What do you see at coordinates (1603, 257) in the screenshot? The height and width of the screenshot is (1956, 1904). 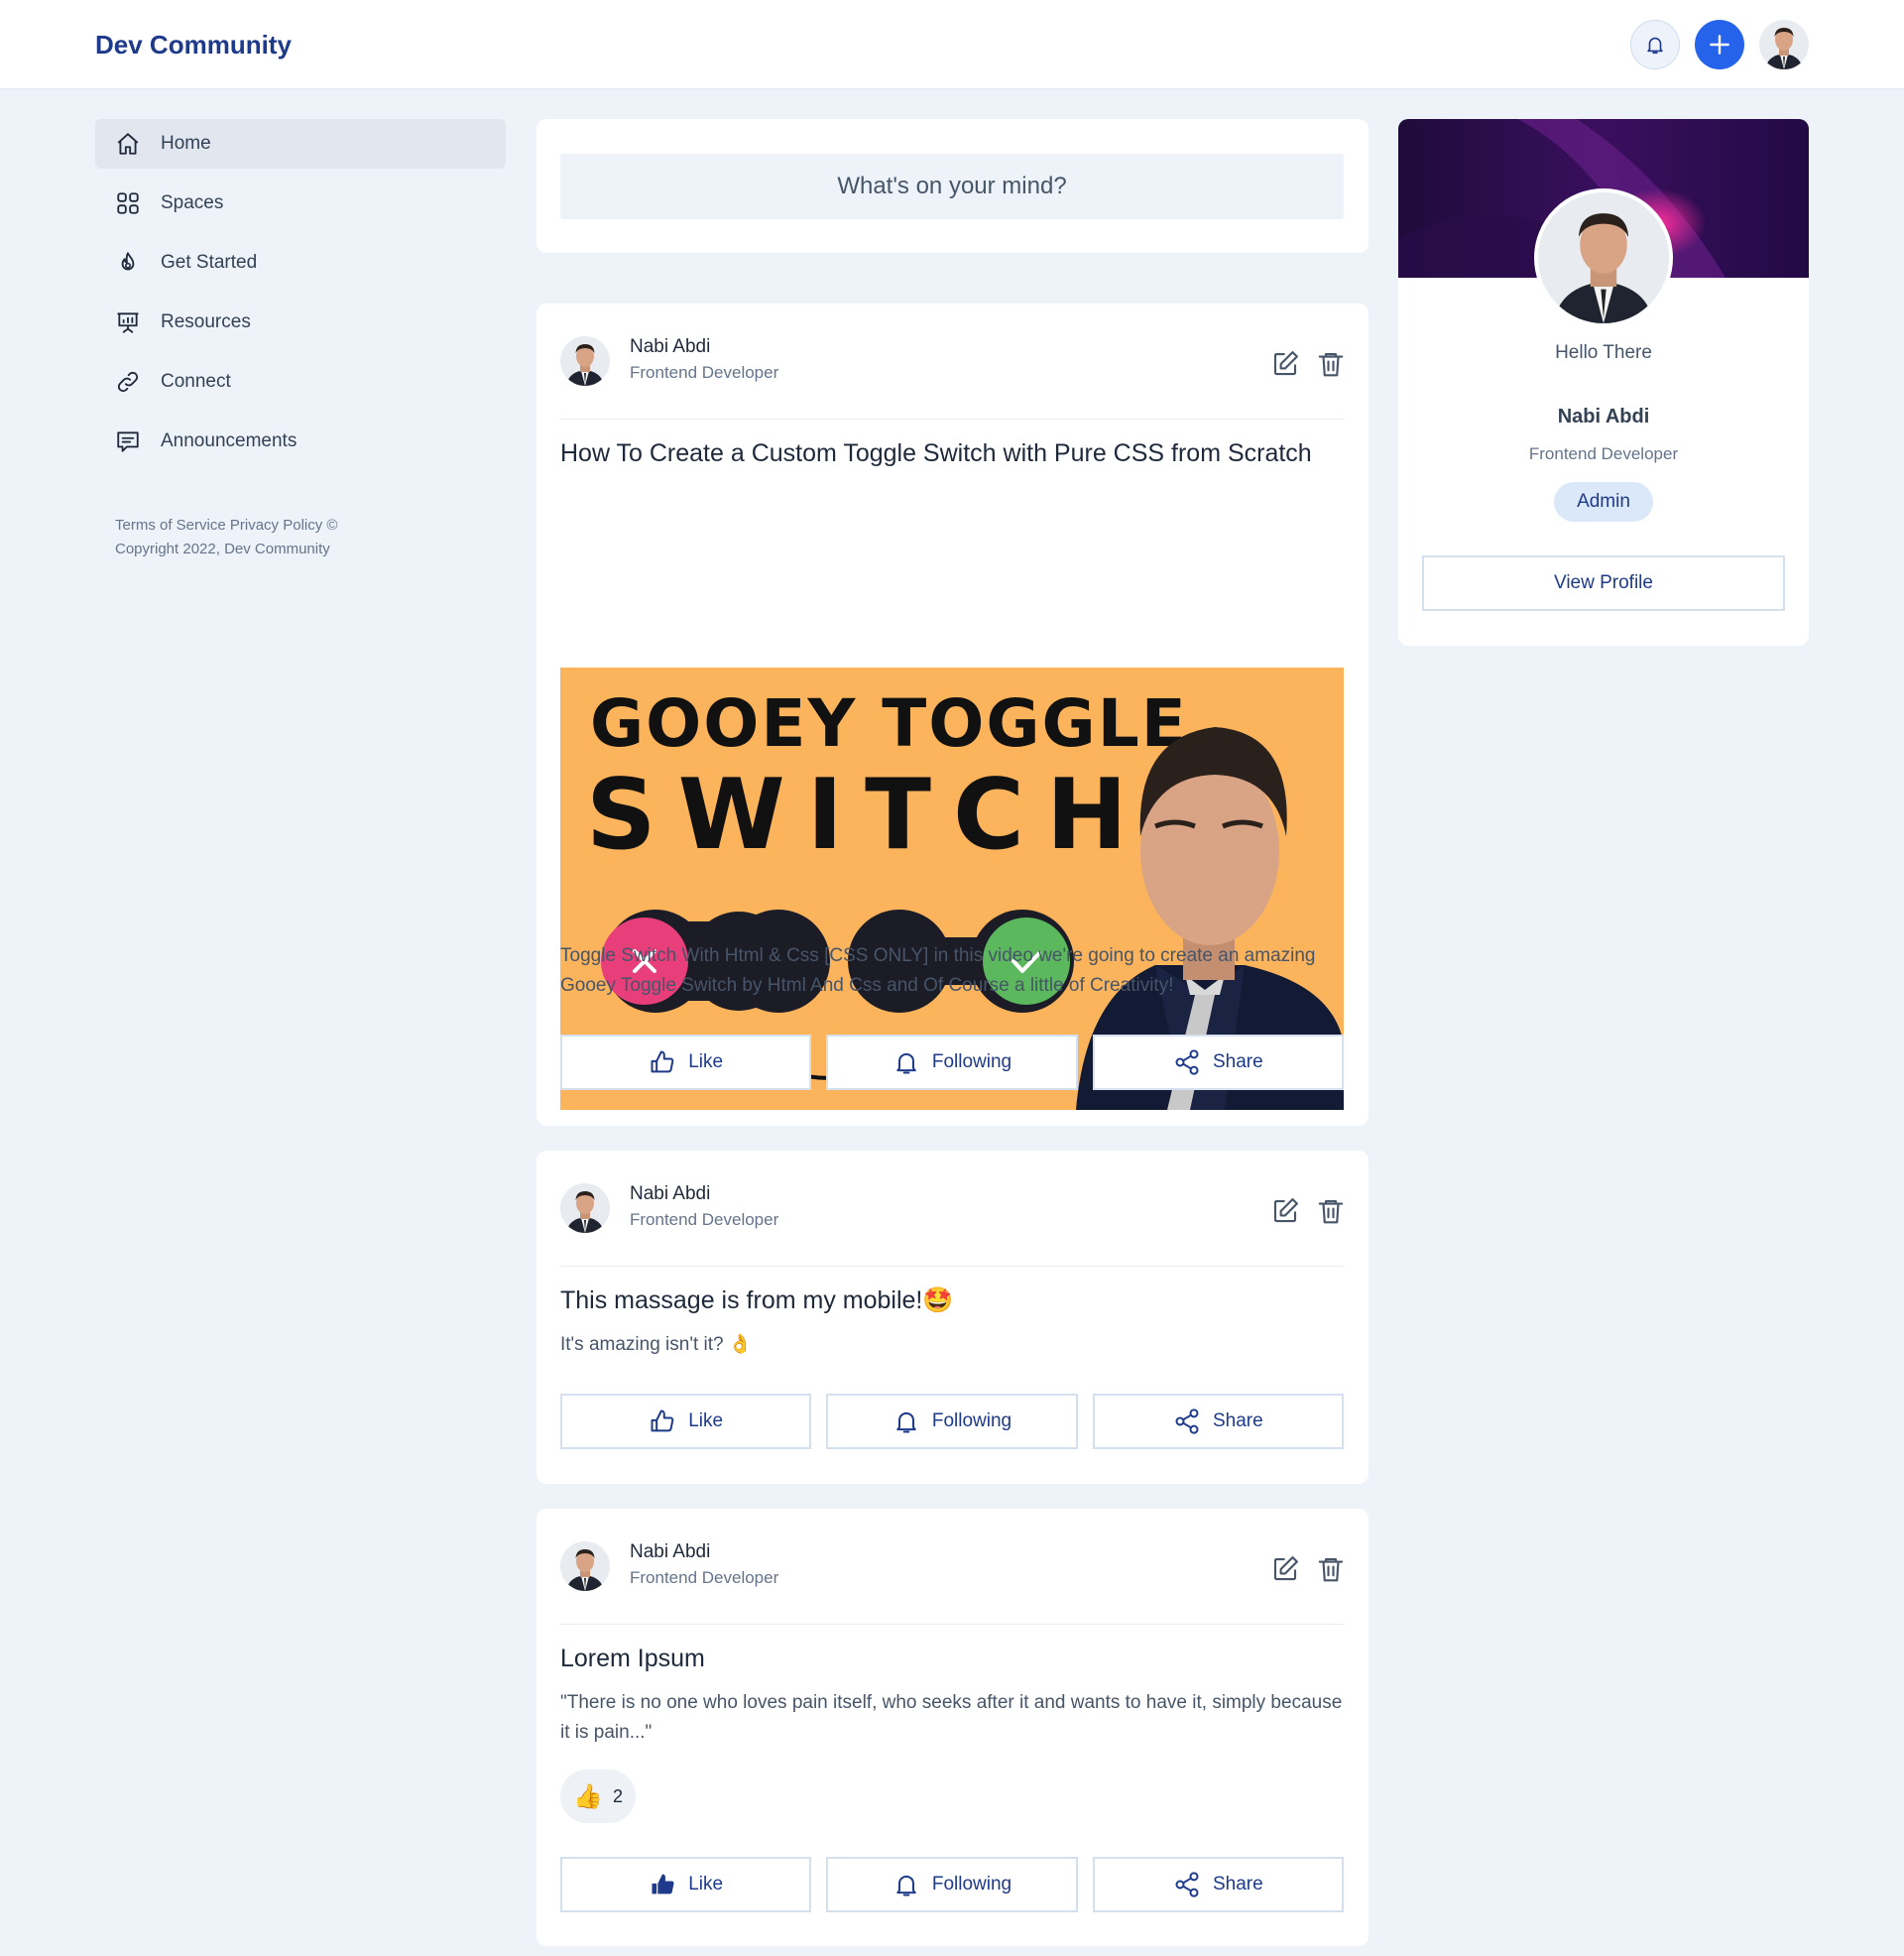 I see `profile-avatar` at bounding box center [1603, 257].